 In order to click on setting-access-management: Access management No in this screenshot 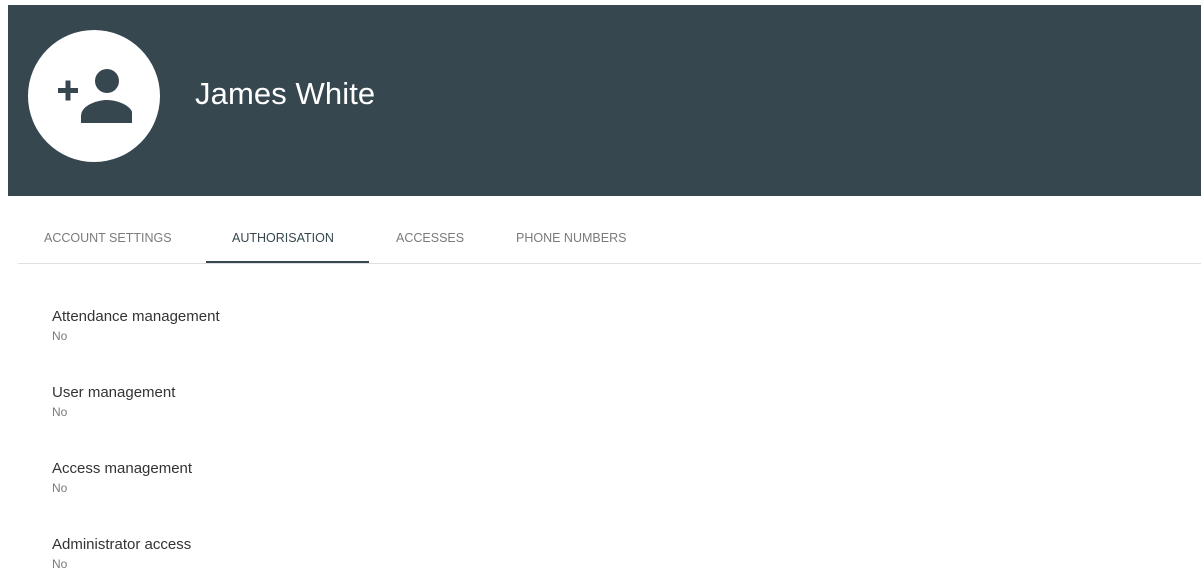, I will do `click(122, 478)`.